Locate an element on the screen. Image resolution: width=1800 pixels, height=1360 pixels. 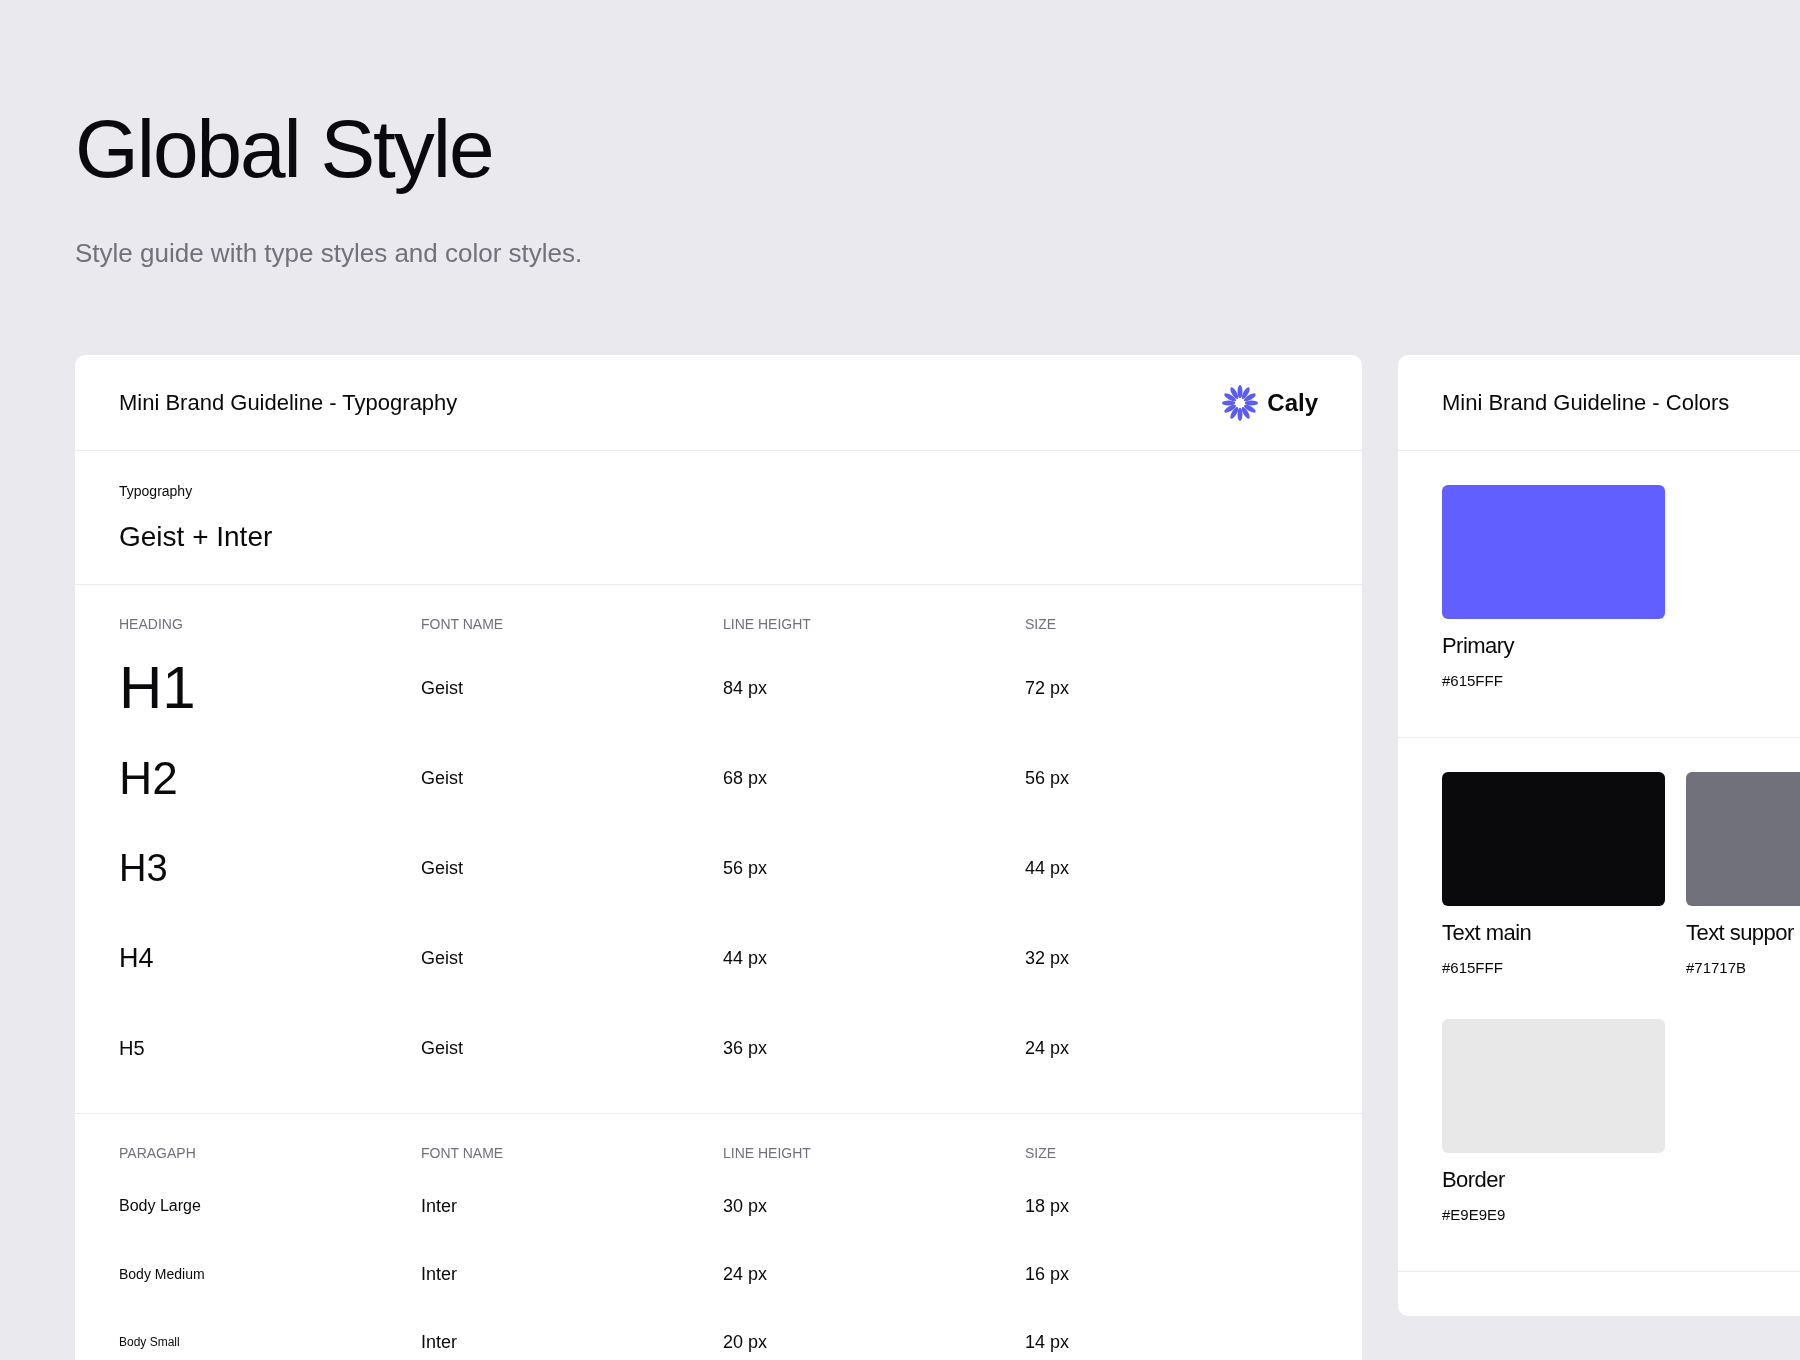
style-specimen: H4 is located at coordinates (136, 958).